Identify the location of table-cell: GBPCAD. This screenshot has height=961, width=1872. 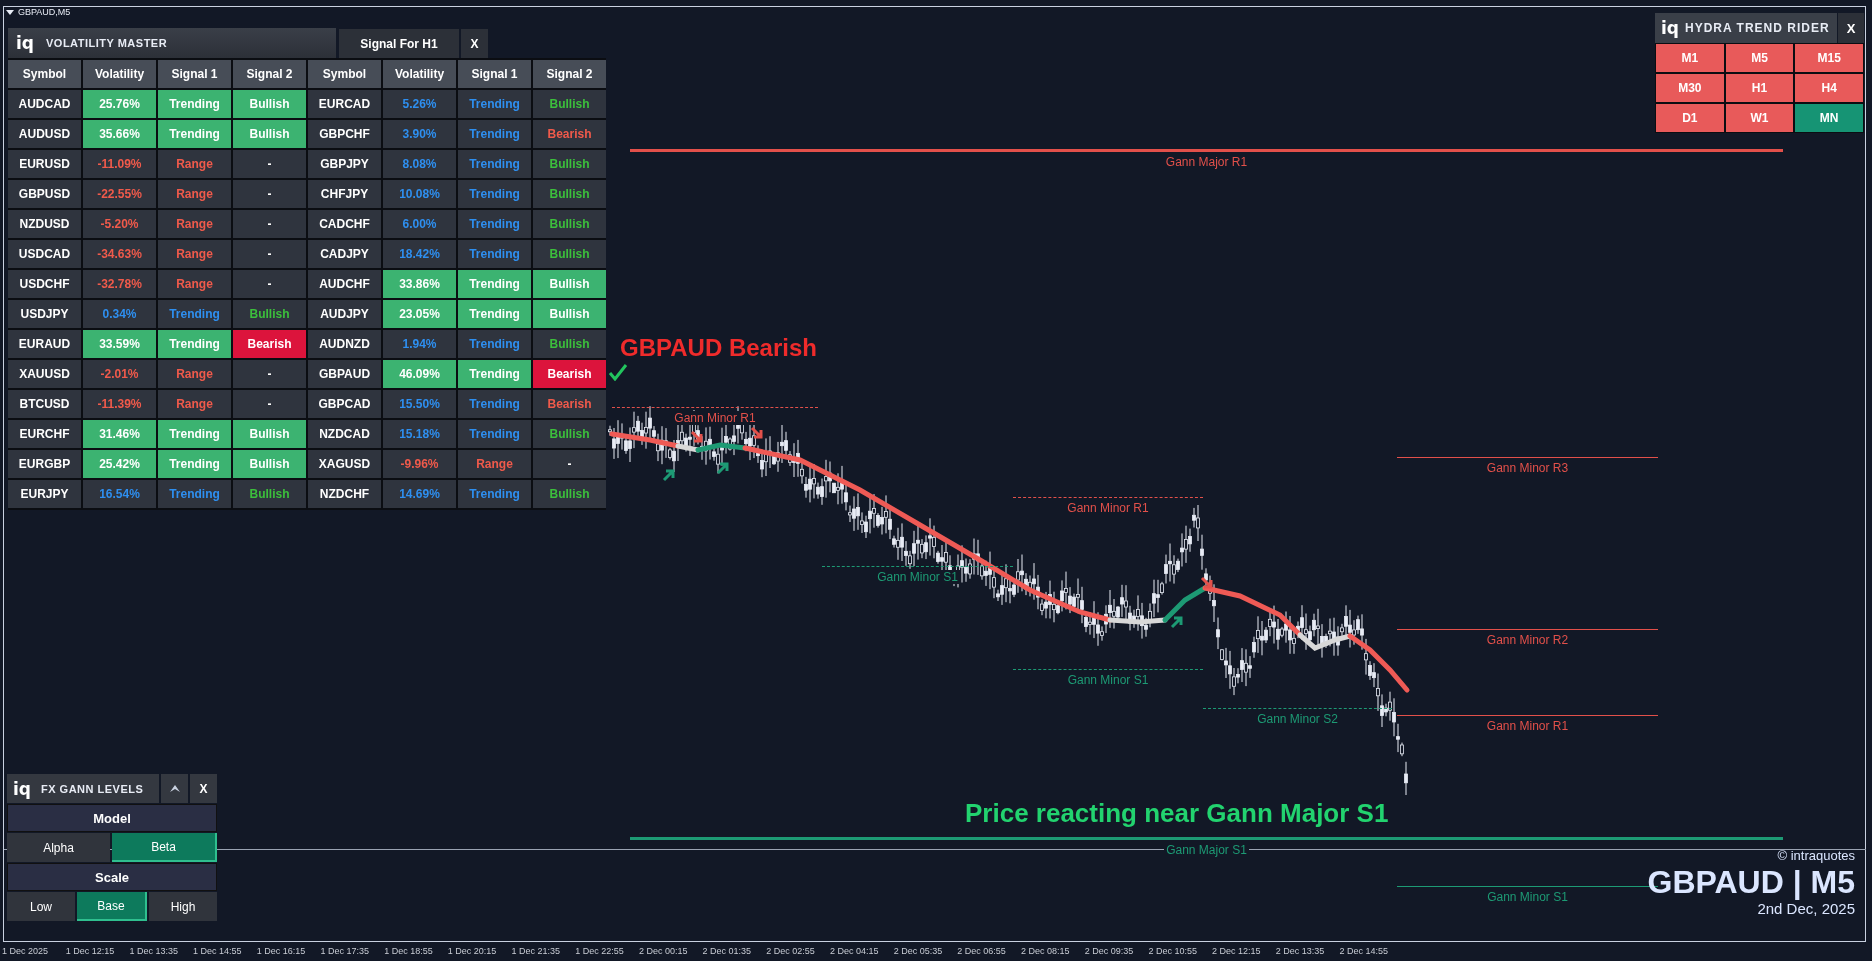
(344, 404).